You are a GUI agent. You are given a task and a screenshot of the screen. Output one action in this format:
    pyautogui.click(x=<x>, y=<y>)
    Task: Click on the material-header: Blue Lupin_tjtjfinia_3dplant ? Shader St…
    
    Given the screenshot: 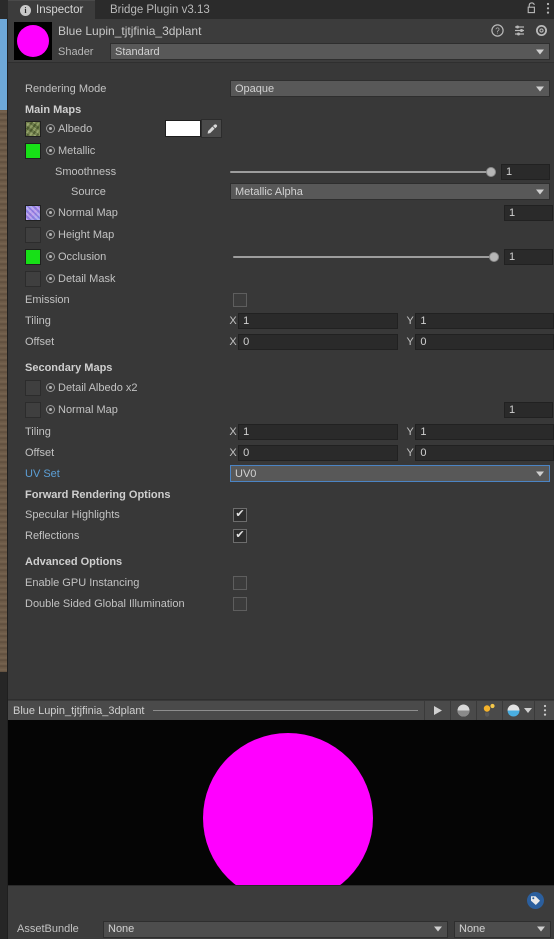 What is the action you would take?
    pyautogui.click(x=281, y=41)
    